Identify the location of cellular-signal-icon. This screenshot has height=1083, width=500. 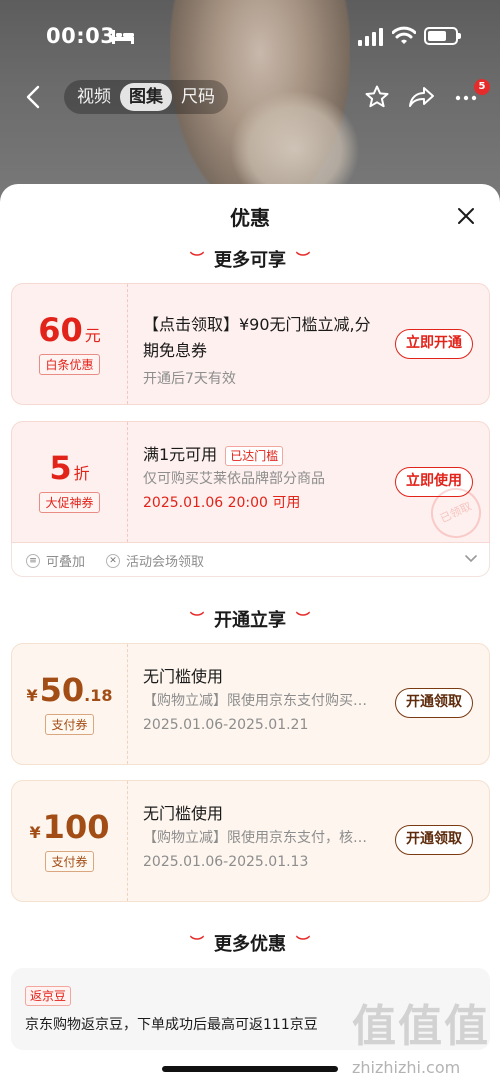
(370, 37).